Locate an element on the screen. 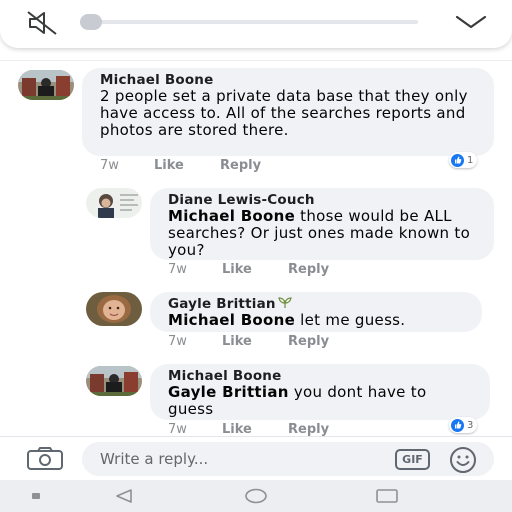  mute-icon is located at coordinates (42, 23).